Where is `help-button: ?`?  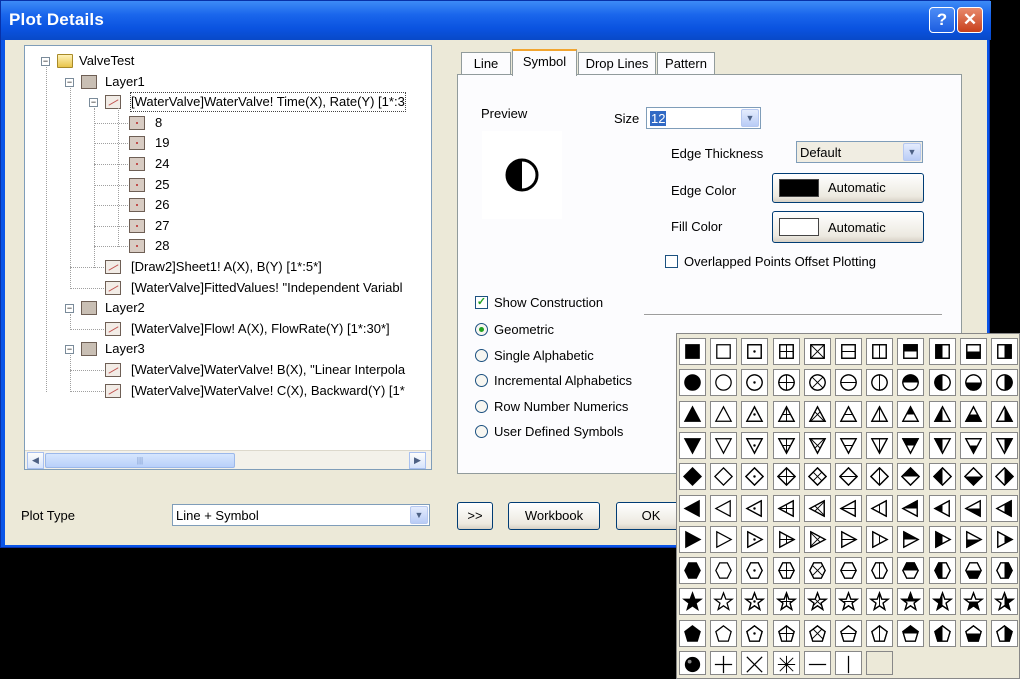 help-button: ? is located at coordinates (942, 20).